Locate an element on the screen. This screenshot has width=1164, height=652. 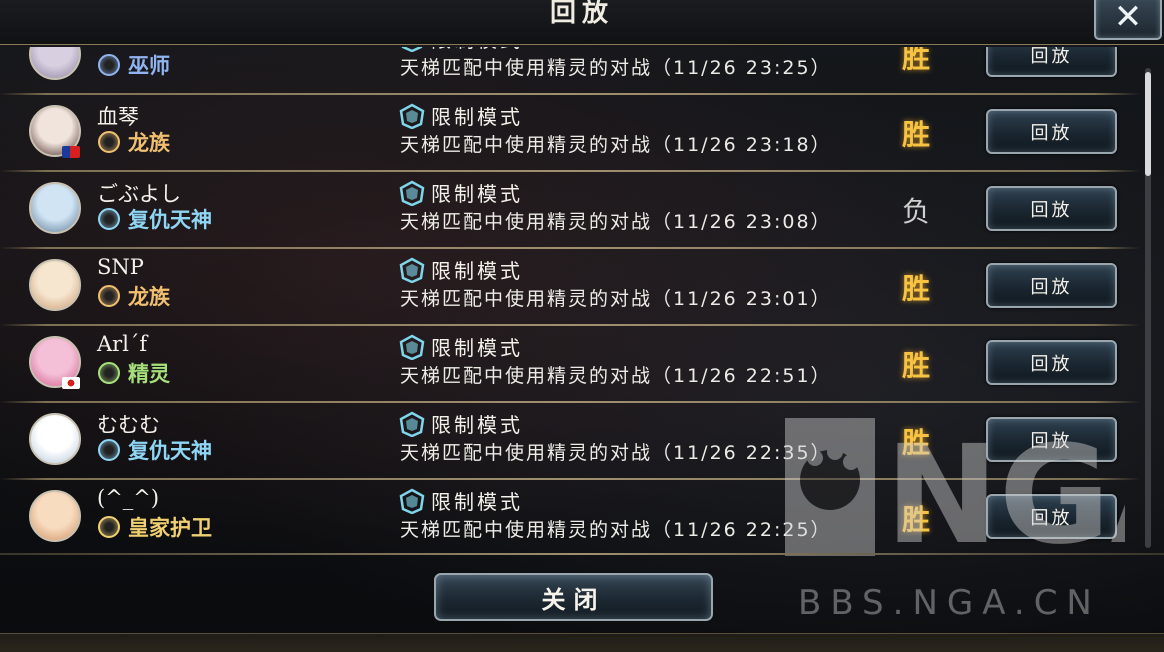
battle-description: 天梯匹配中使用精灵的对战（11/26 22:25） is located at coordinates (616, 530).